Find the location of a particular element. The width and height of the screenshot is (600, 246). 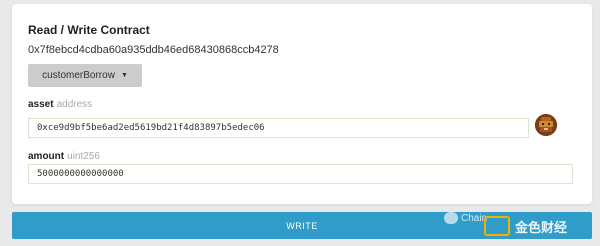

amount-label: amount uint256 is located at coordinates (64, 156).